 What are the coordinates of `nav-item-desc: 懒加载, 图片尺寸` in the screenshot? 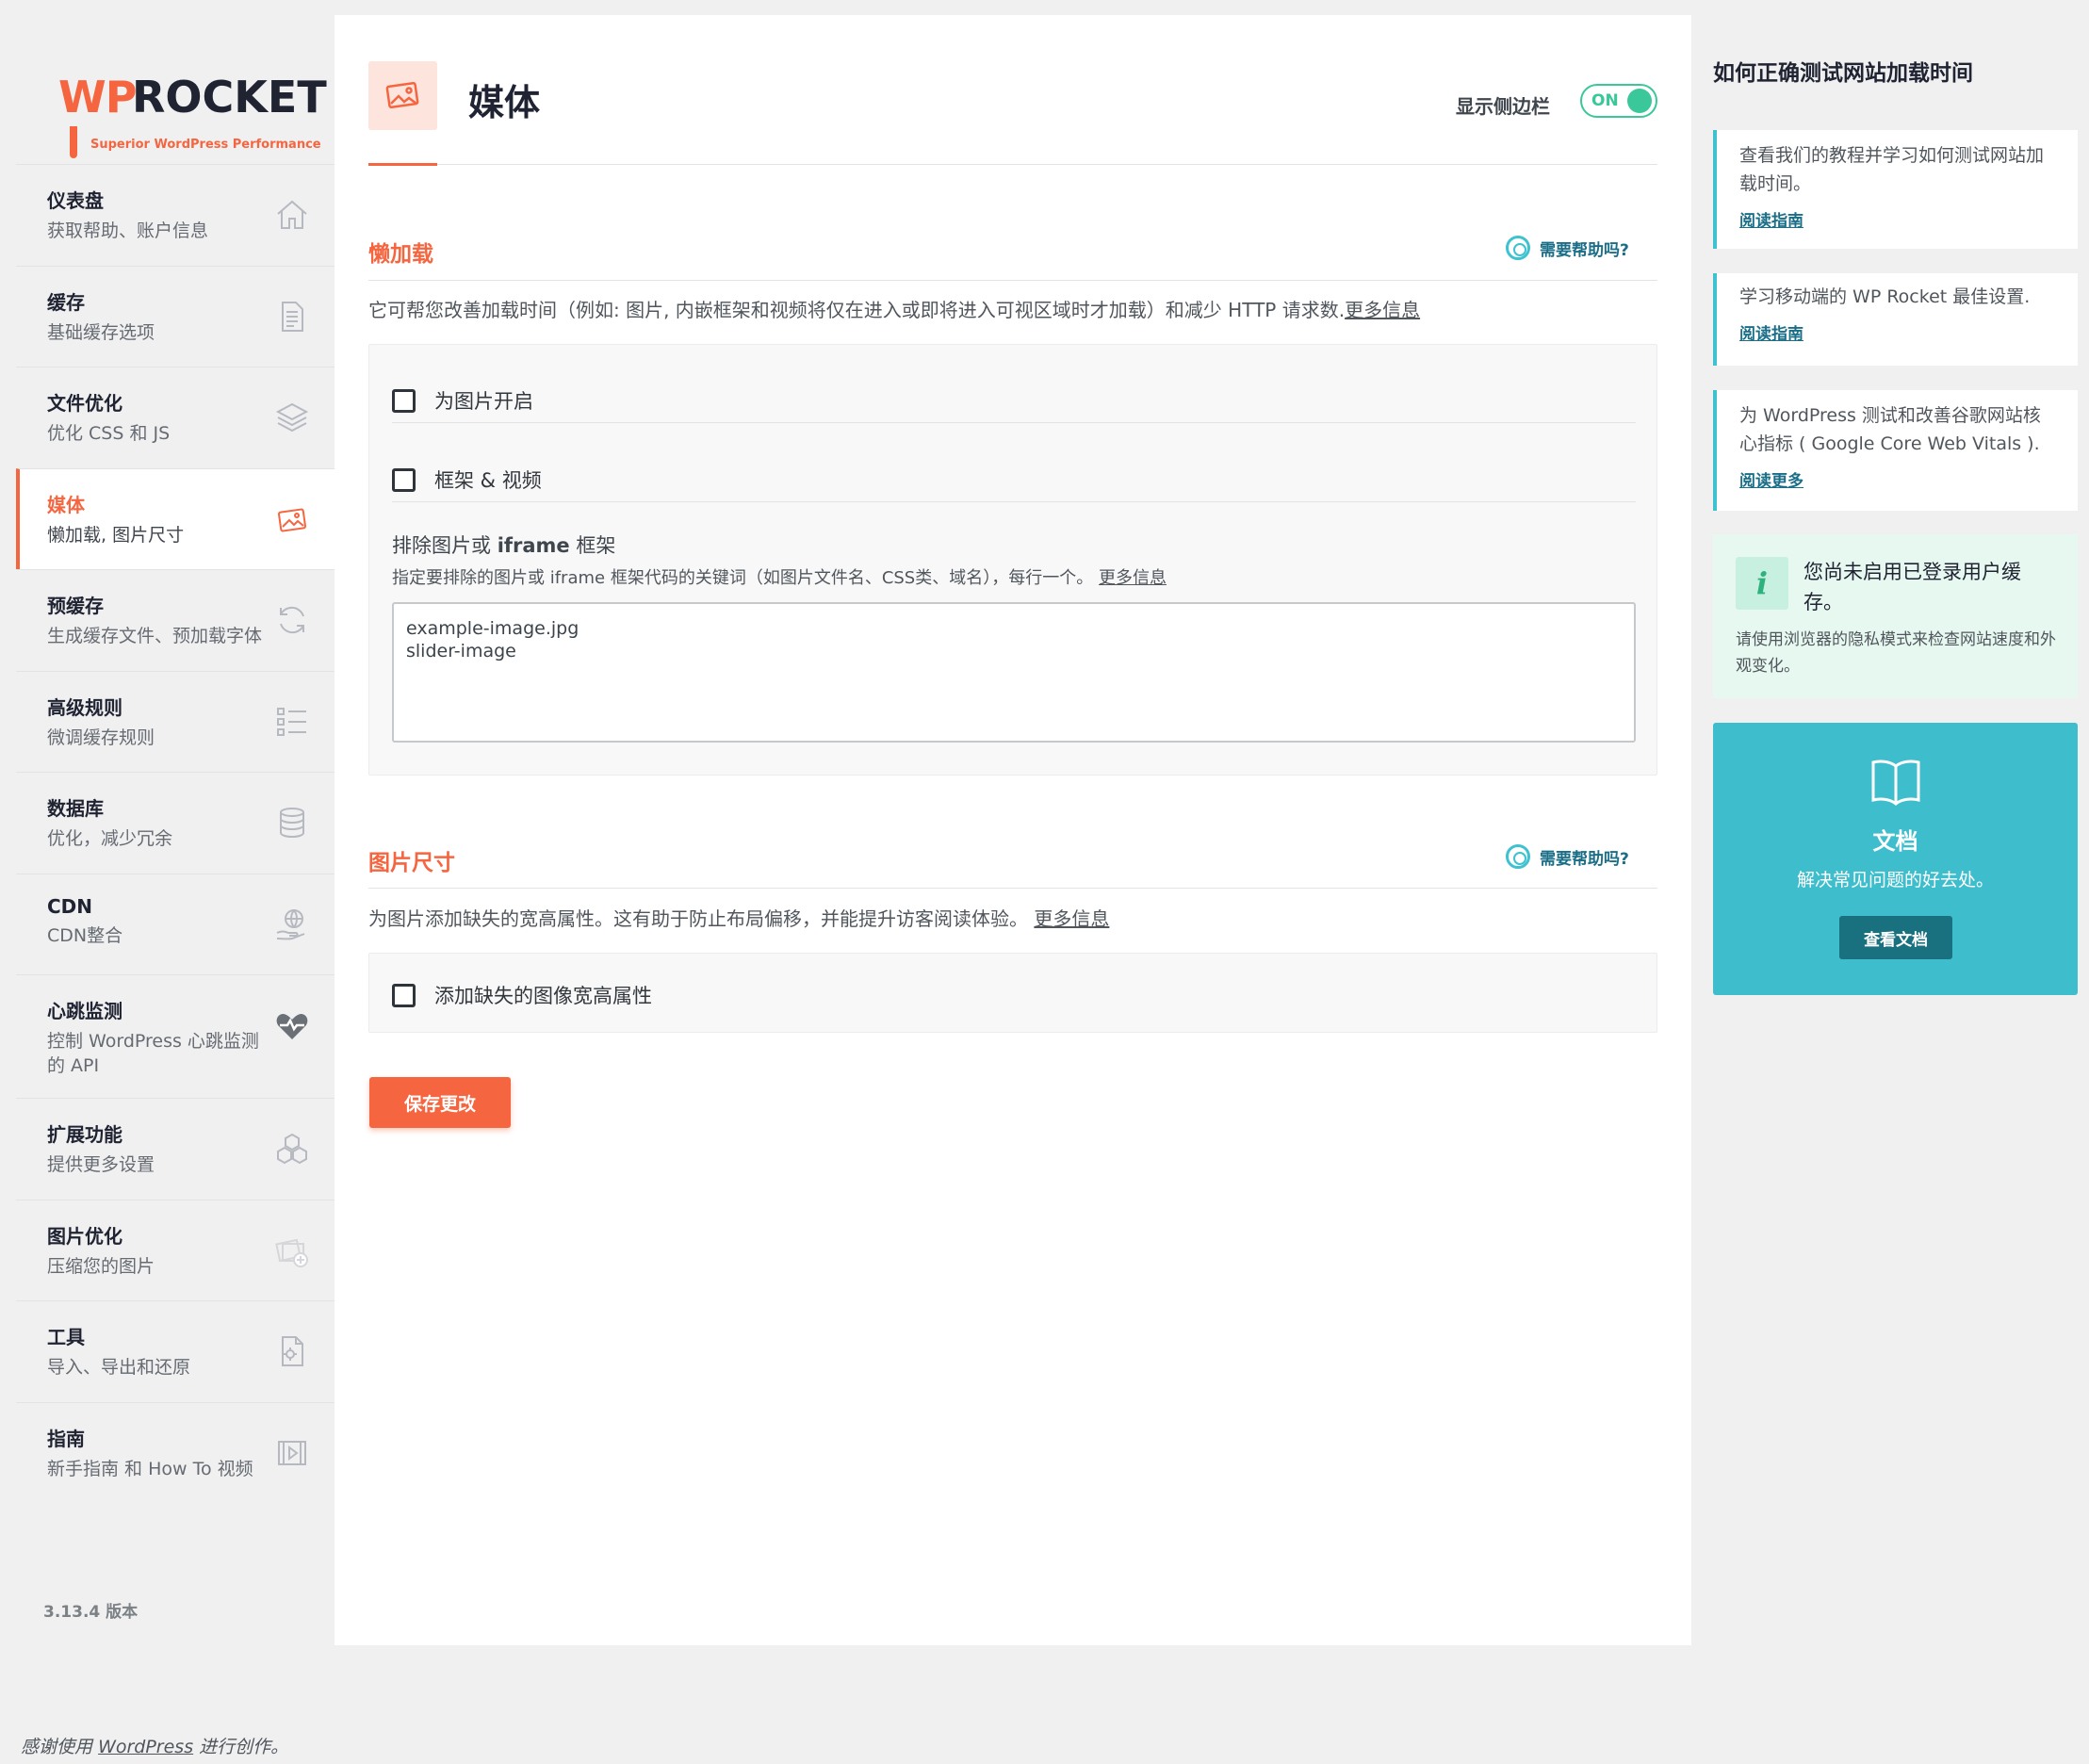 It's located at (116, 535).